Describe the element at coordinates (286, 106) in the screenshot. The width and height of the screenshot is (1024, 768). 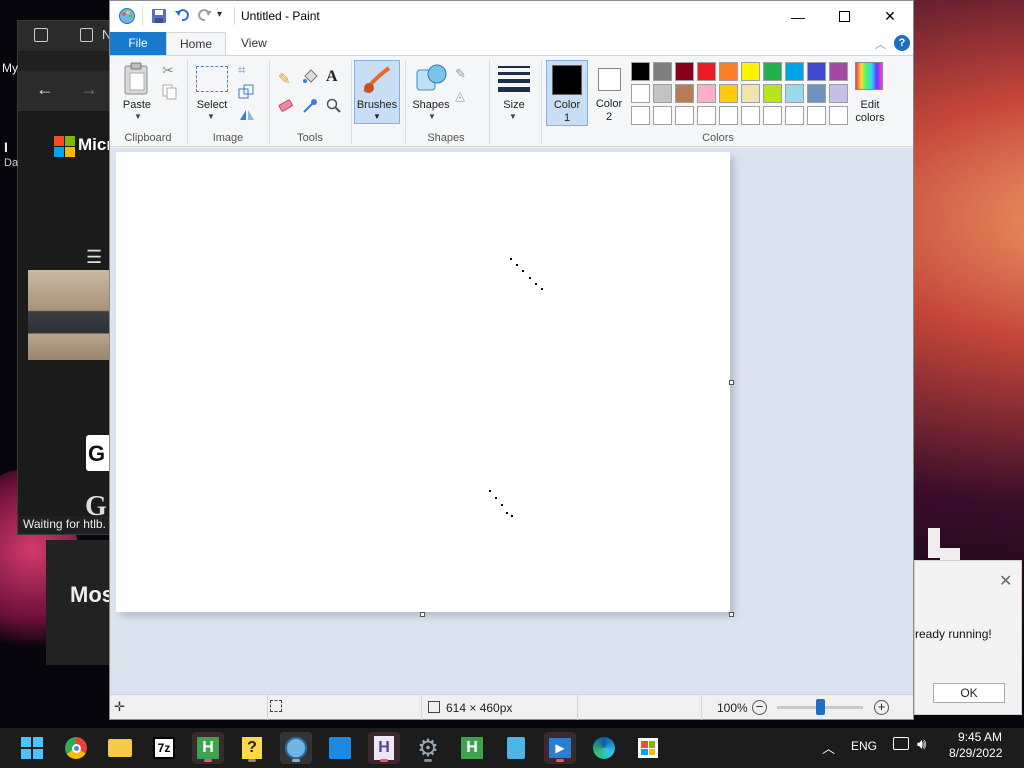
I see `eraser-icon` at that location.